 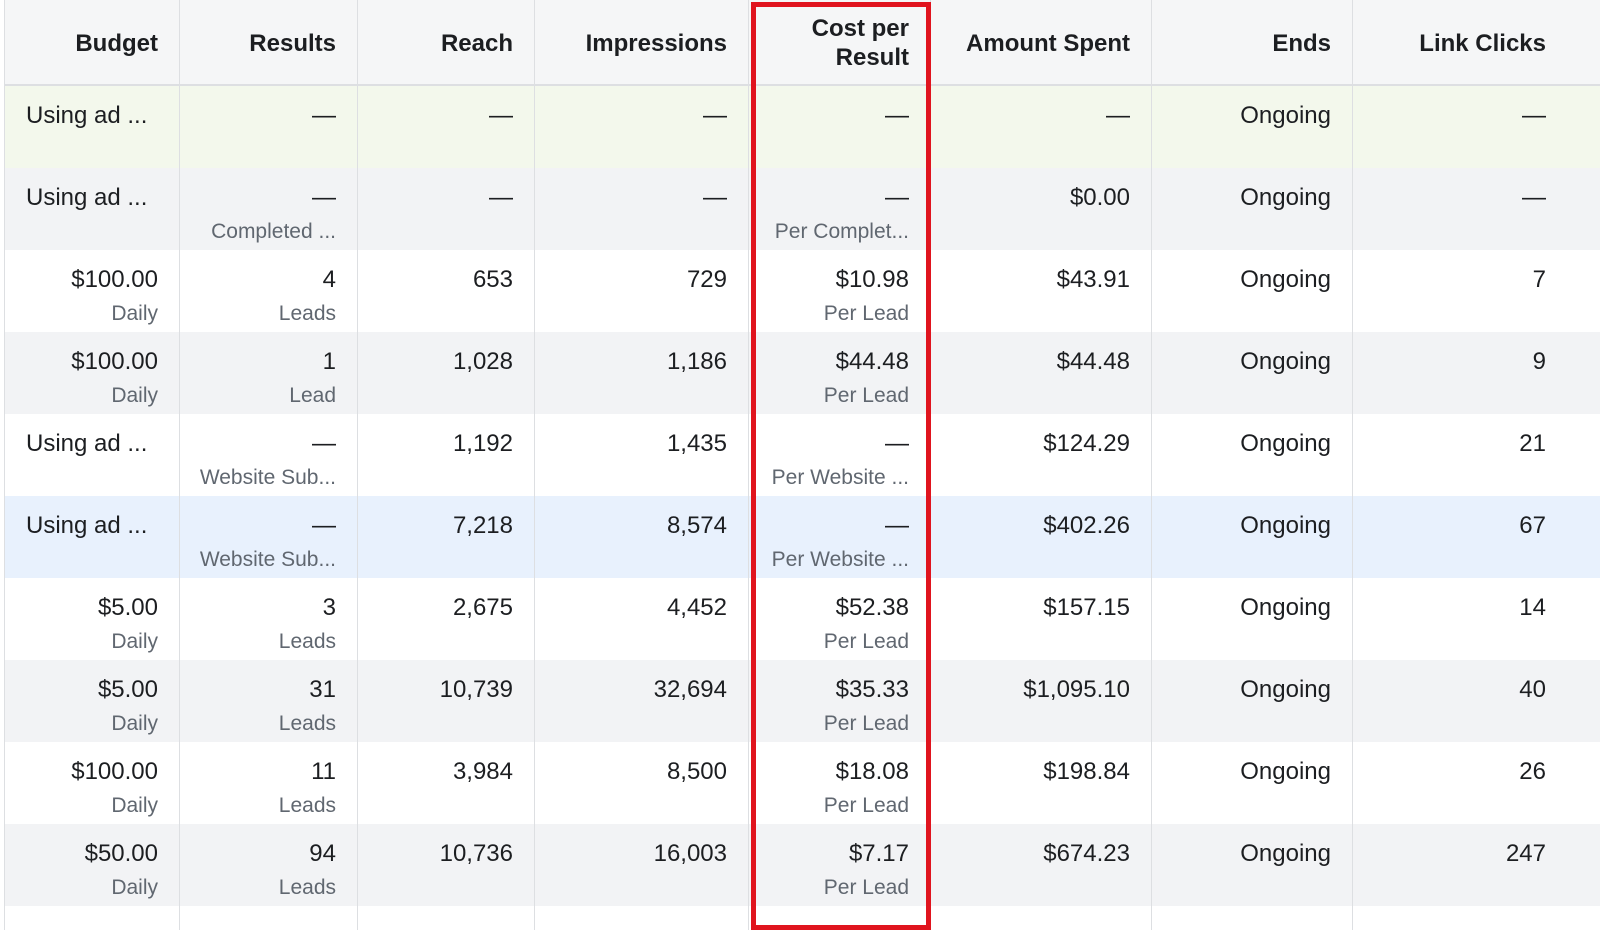 What do you see at coordinates (322, 689) in the screenshot?
I see `results-value: 31` at bounding box center [322, 689].